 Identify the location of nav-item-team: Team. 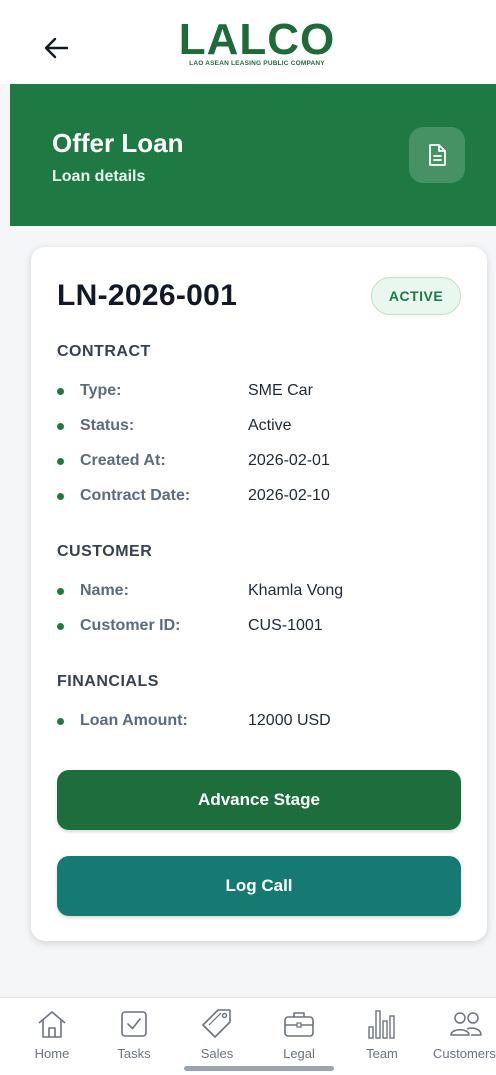
(382, 1036).